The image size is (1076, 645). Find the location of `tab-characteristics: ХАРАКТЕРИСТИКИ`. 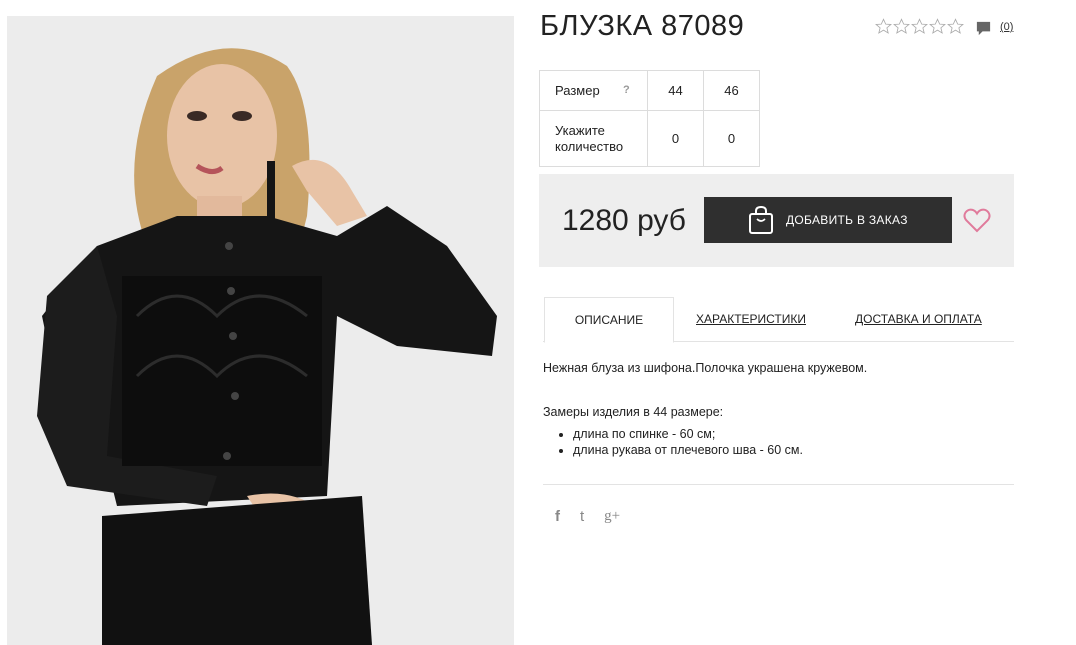

tab-characteristics: ХАРАКТЕРИСТИКИ is located at coordinates (751, 319).